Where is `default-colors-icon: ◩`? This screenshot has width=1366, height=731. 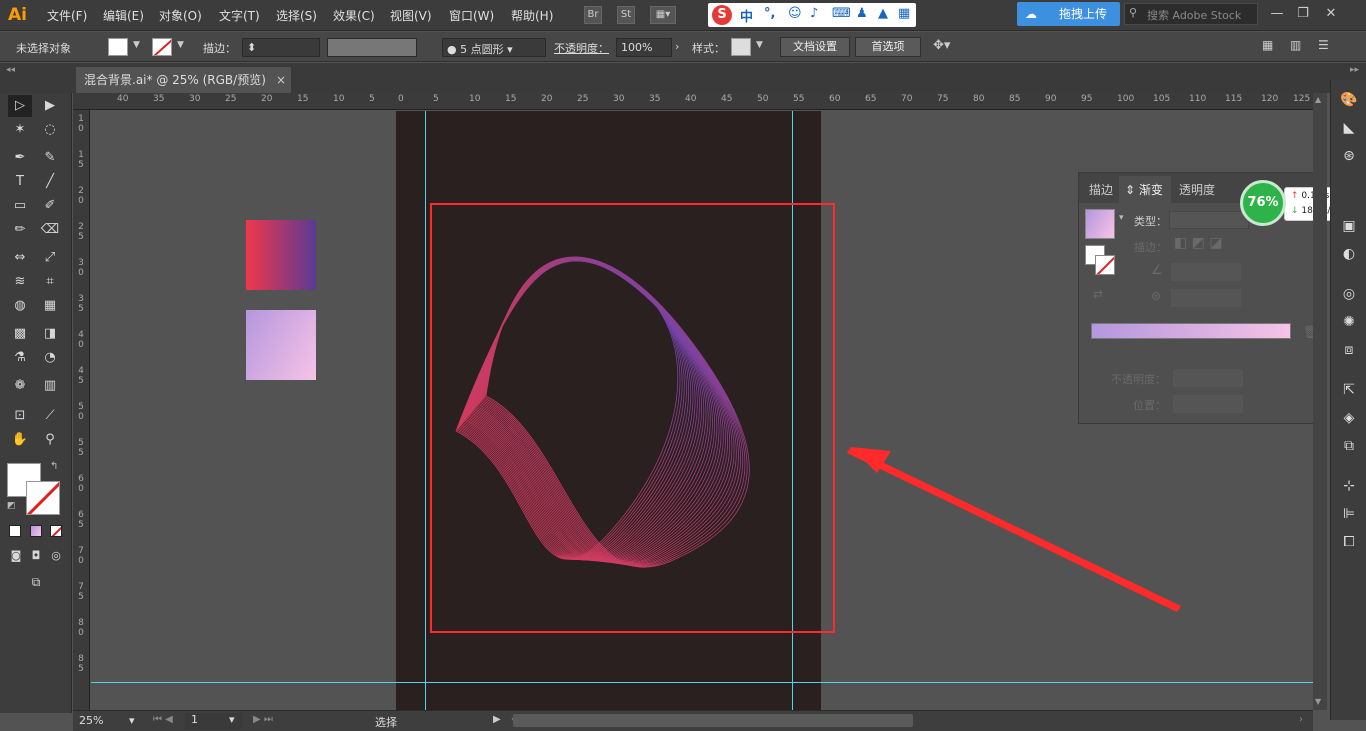
default-colors-icon: ◩ is located at coordinates (11, 506).